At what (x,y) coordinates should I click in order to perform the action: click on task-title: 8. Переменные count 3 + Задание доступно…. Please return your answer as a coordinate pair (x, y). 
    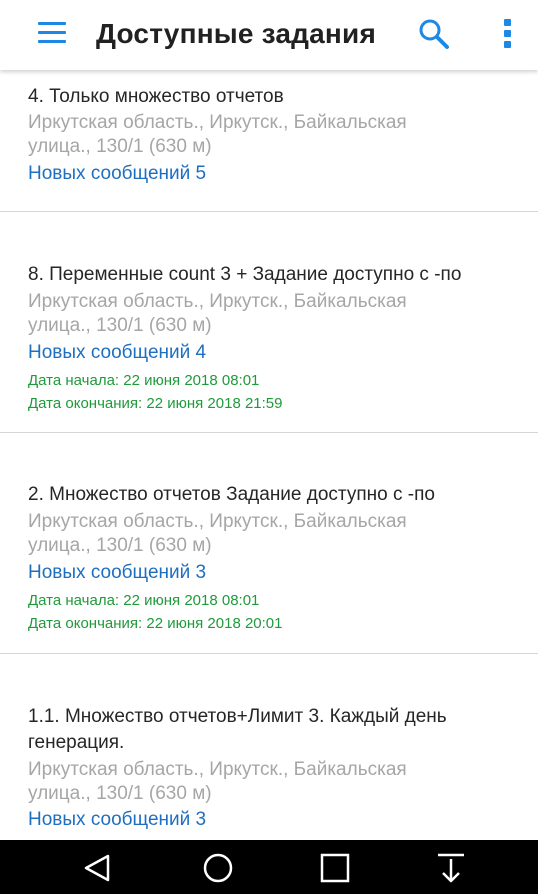
    Looking at the image, I should click on (245, 274).